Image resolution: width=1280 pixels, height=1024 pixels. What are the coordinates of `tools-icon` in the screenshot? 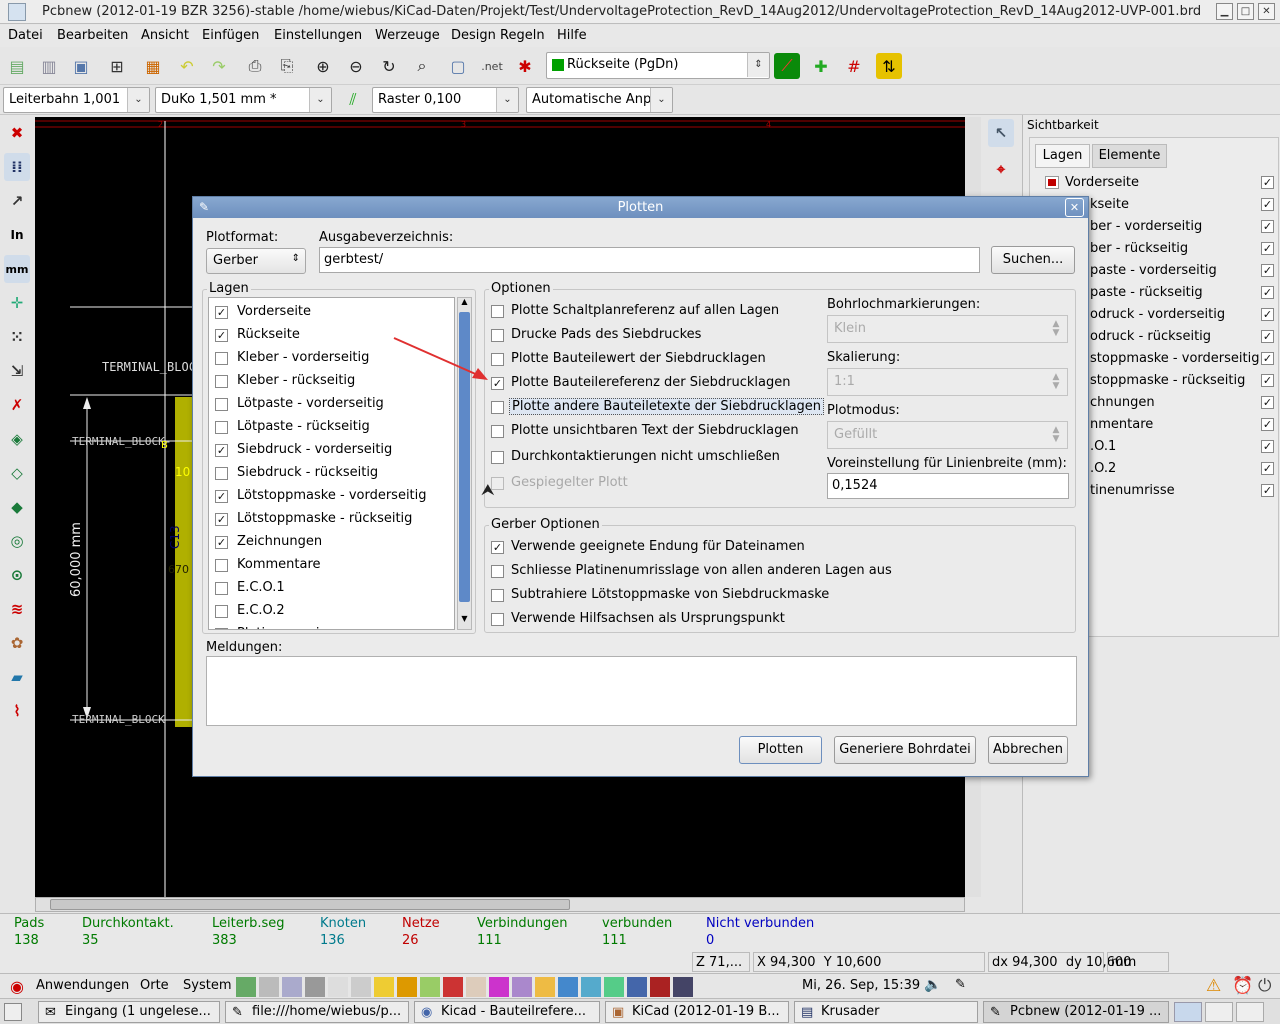 It's located at (407, 987).